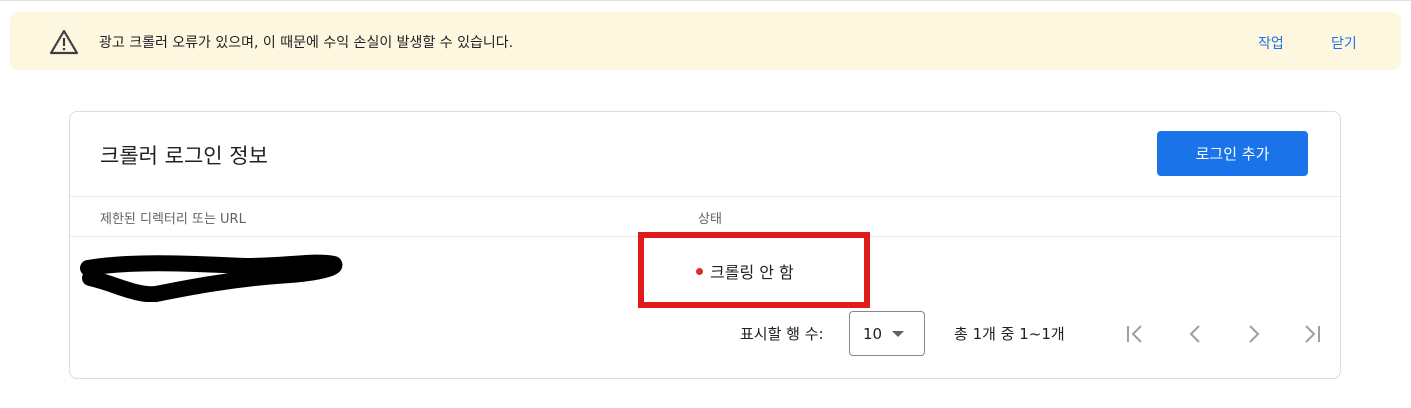 This screenshot has height=408, width=1411. What do you see at coordinates (1232, 153) in the screenshot?
I see `add-login-button: 로그인 추가` at bounding box center [1232, 153].